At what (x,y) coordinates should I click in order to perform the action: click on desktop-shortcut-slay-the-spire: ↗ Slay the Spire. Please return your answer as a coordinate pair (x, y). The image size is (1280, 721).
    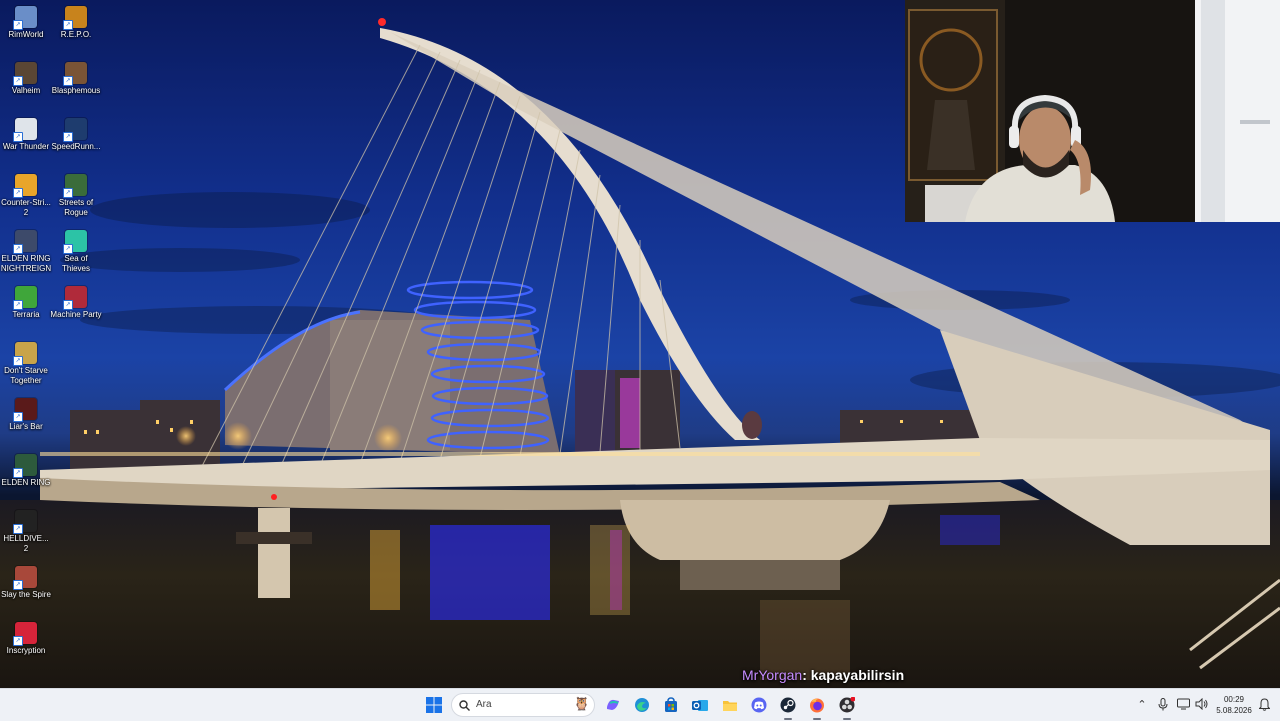
    Looking at the image, I should click on (26, 581).